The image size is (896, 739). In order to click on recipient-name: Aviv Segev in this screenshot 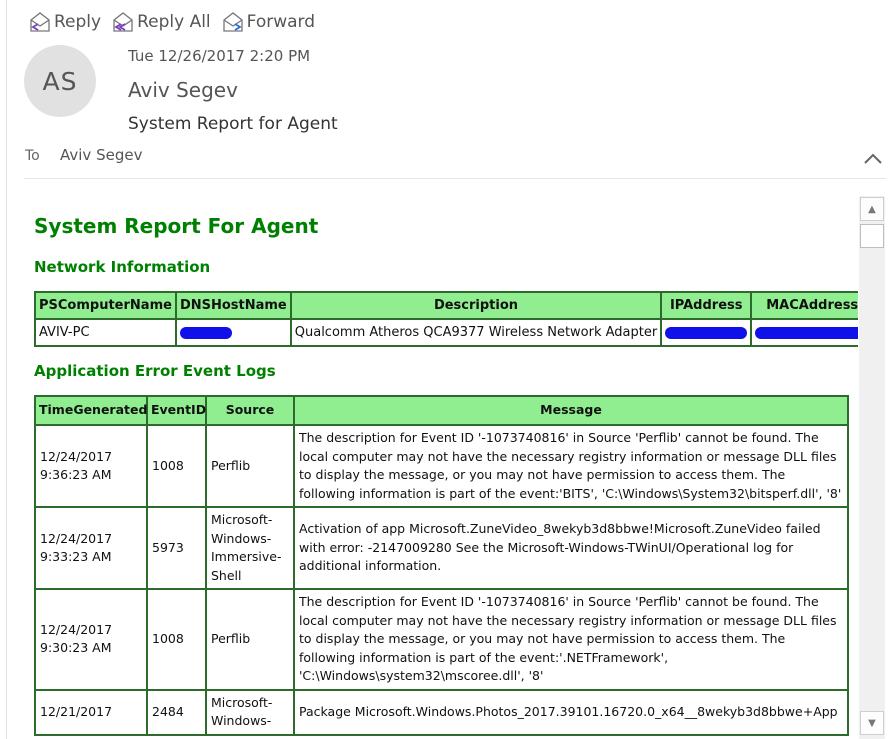, I will do `click(101, 155)`.